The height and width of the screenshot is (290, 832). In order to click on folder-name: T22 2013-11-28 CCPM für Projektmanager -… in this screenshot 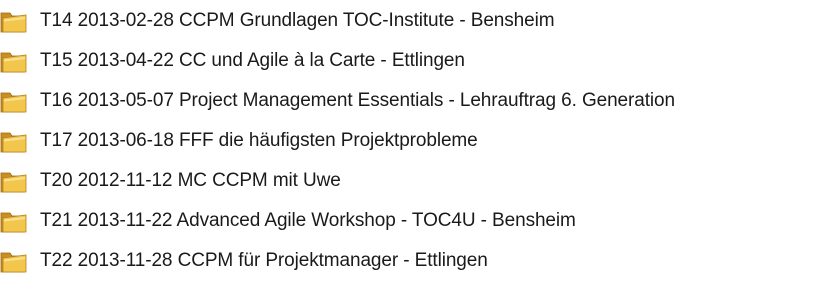, I will do `click(264, 260)`.